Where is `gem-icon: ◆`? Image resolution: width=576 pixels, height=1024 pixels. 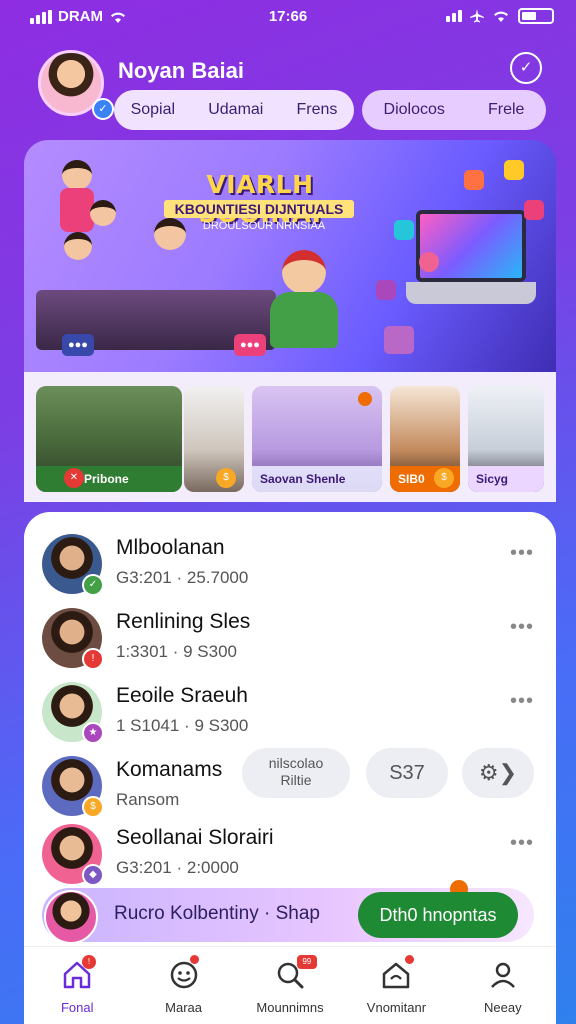 gem-icon: ◆ is located at coordinates (93, 875).